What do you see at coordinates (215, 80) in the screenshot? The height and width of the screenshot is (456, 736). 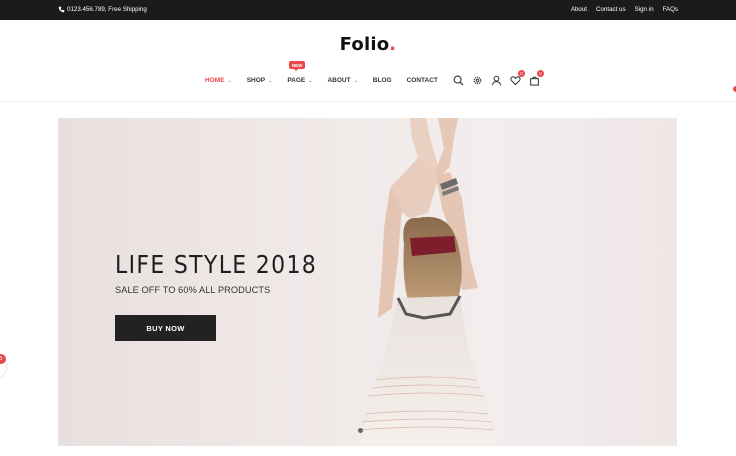 I see `nav-label-home: HOME` at bounding box center [215, 80].